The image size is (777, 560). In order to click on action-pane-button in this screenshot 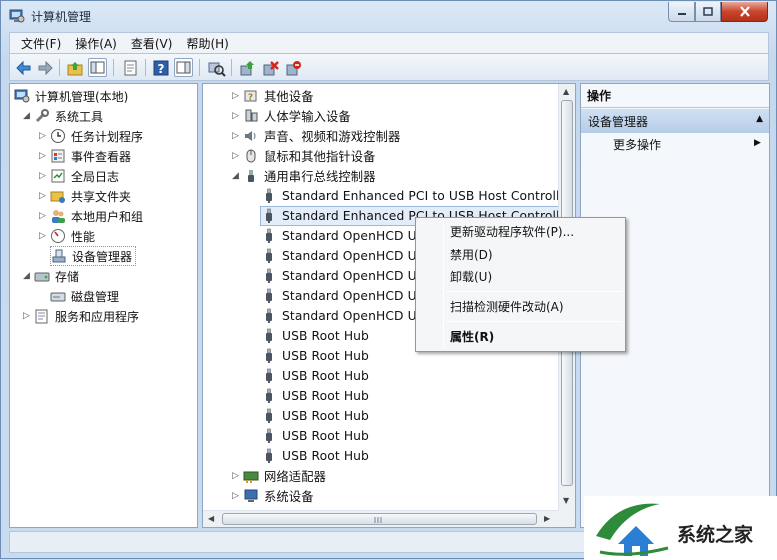, I will do `click(183, 67)`.